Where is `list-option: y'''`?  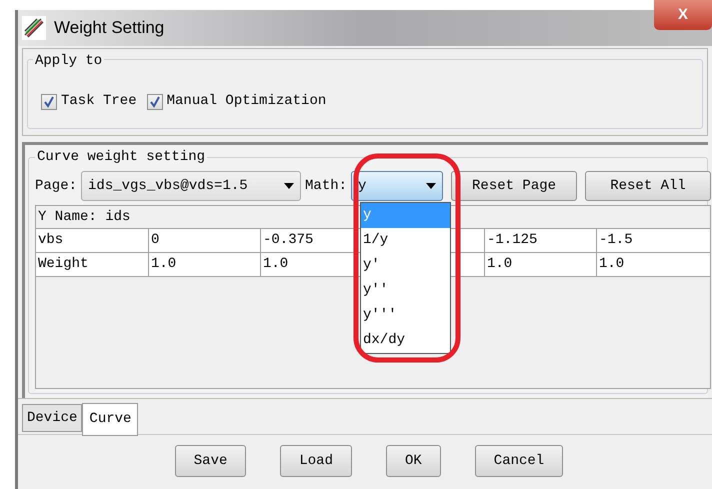 list-option: y''' is located at coordinates (405, 315).